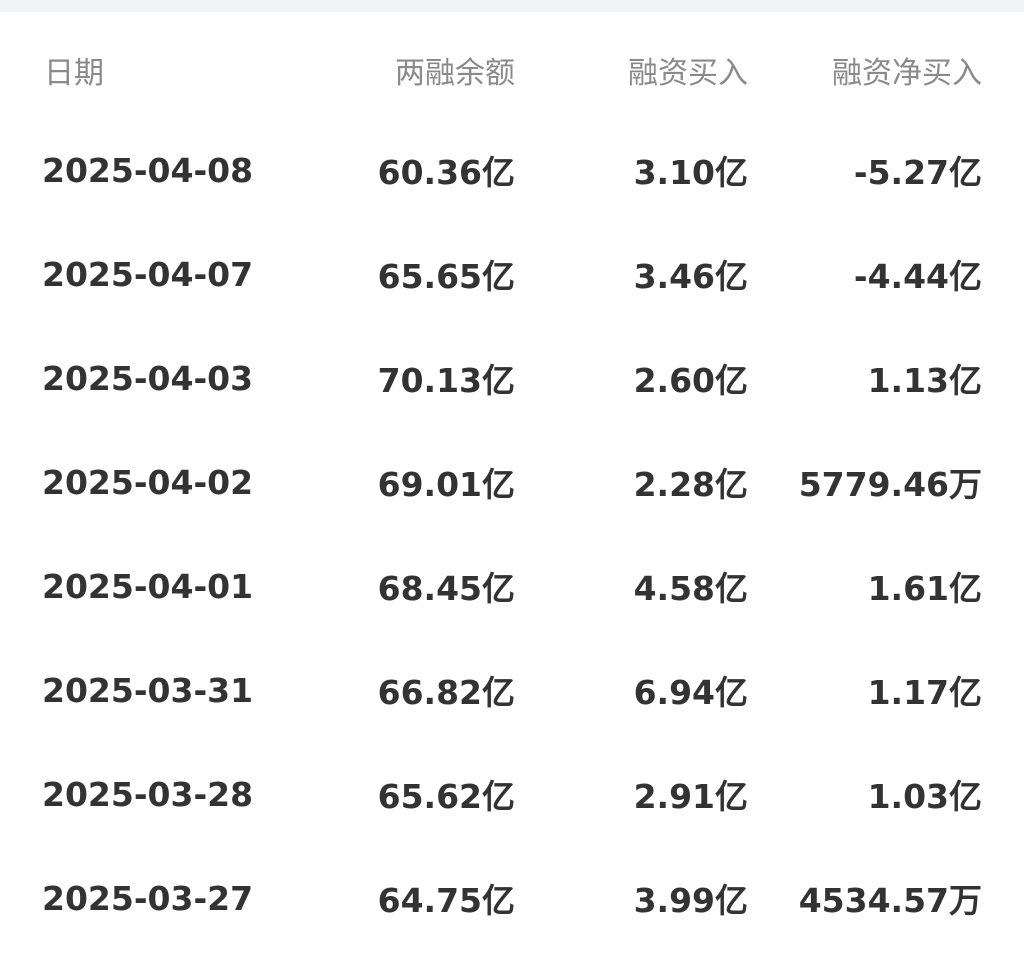  Describe the element at coordinates (688, 65) in the screenshot. I see `header-financing-buy: 融资买入` at that location.